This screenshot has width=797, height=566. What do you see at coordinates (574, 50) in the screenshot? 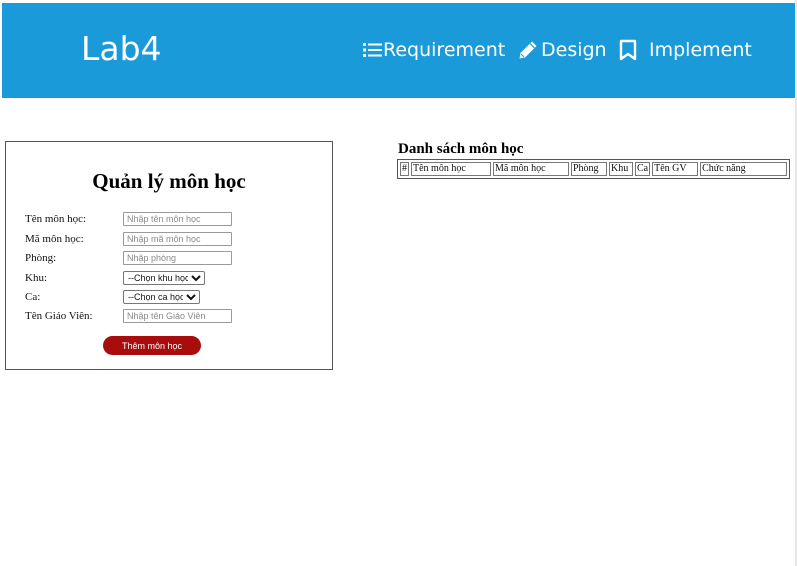
I see `nav-design-label: Design` at bounding box center [574, 50].